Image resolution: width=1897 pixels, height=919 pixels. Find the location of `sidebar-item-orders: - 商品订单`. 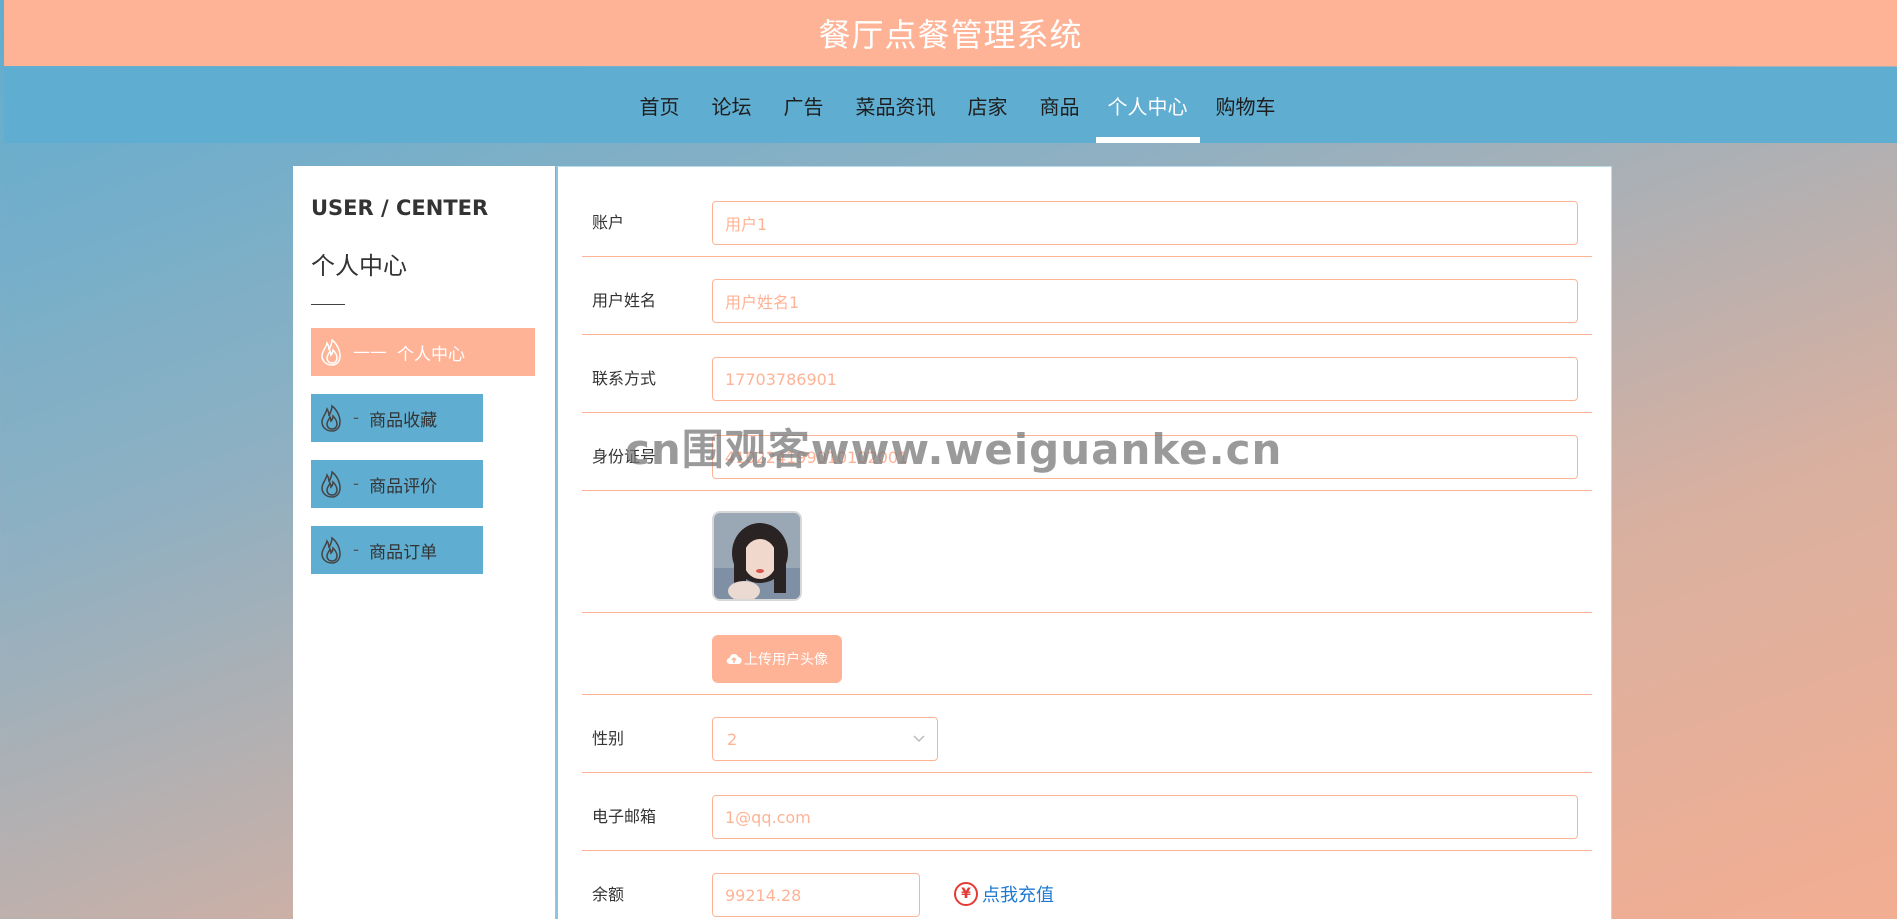

sidebar-item-orders: - 商品订单 is located at coordinates (397, 550).